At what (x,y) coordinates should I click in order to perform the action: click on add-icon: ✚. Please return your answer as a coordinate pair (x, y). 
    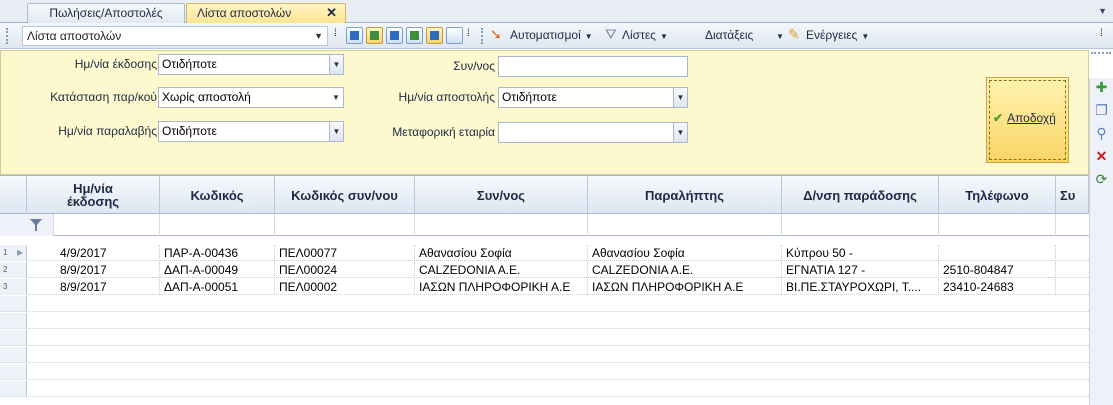
    Looking at the image, I should click on (1101, 87).